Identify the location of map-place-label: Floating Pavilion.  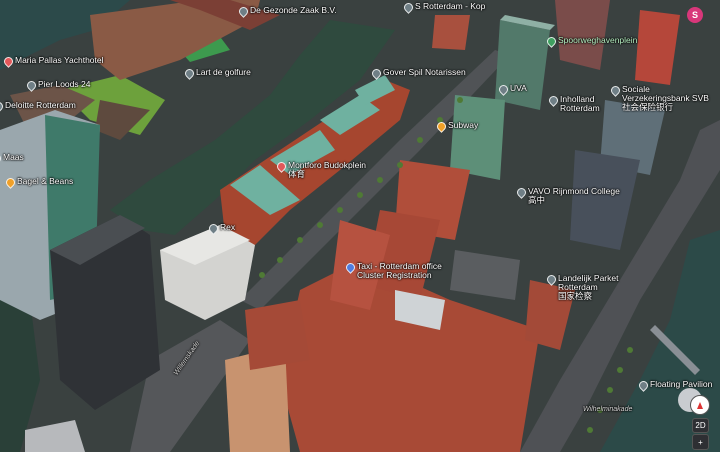
(681, 384).